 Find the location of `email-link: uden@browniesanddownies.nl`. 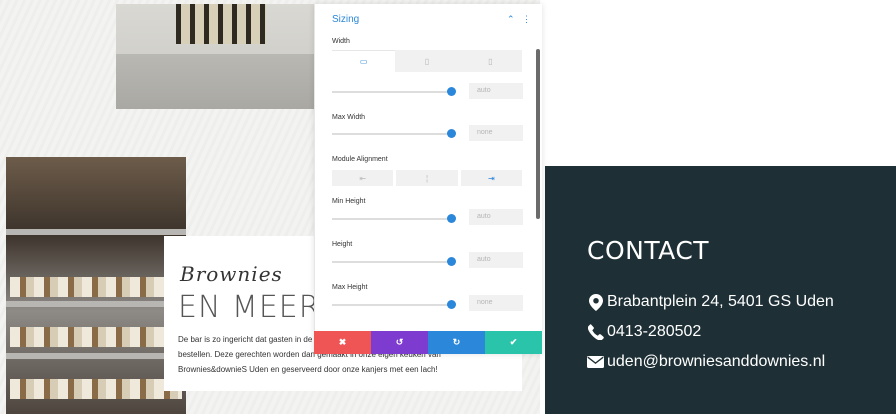

email-link: uden@browniesanddownies.nl is located at coordinates (716, 362).